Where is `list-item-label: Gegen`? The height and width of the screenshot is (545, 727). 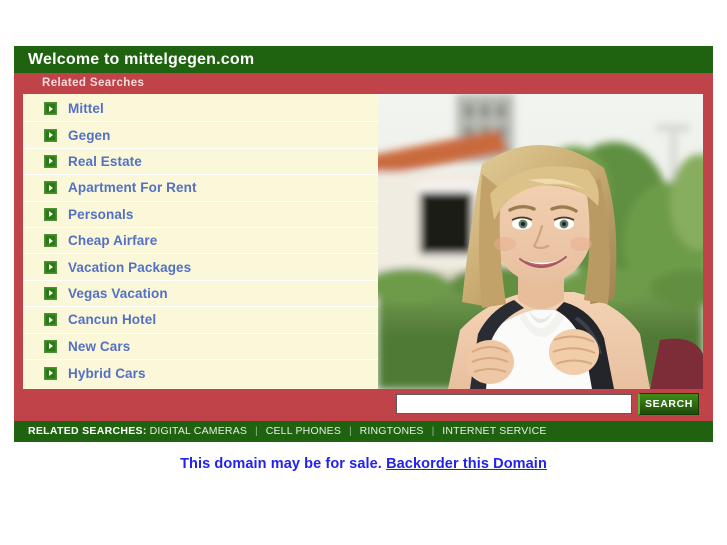
list-item-label: Gegen is located at coordinates (89, 135).